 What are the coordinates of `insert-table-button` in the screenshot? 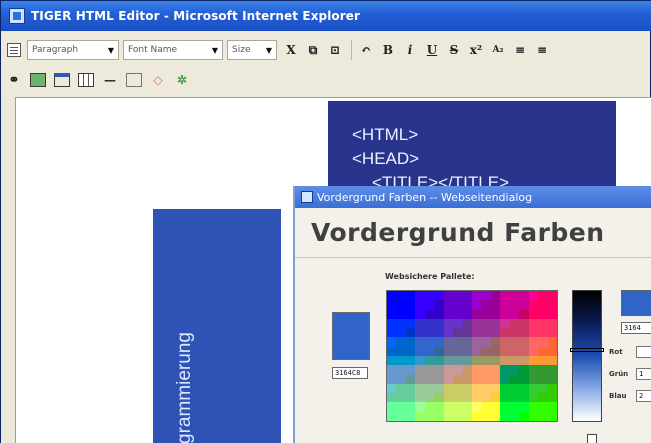 It's located at (86, 80).